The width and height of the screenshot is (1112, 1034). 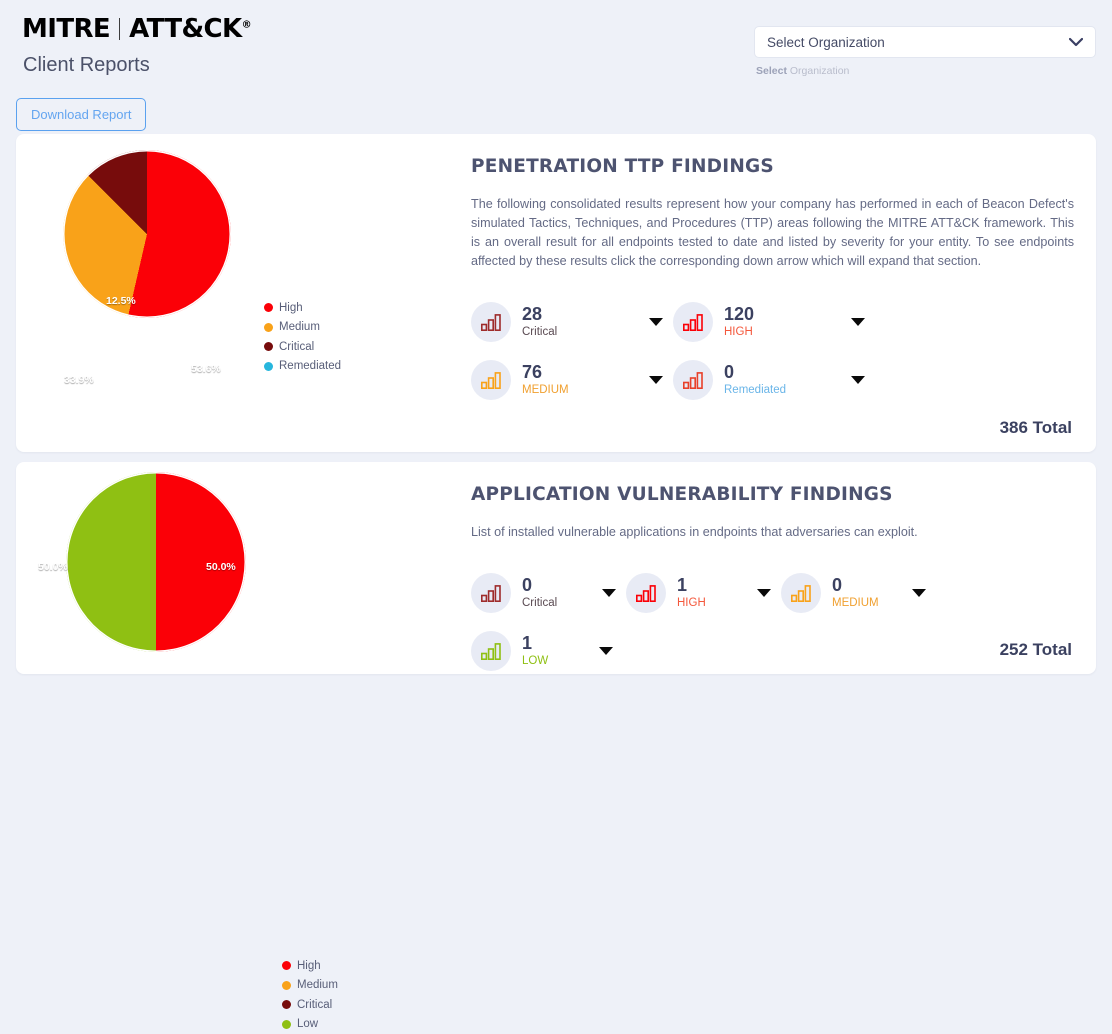 I want to click on legend-item: Remediated, so click(x=302, y=367).